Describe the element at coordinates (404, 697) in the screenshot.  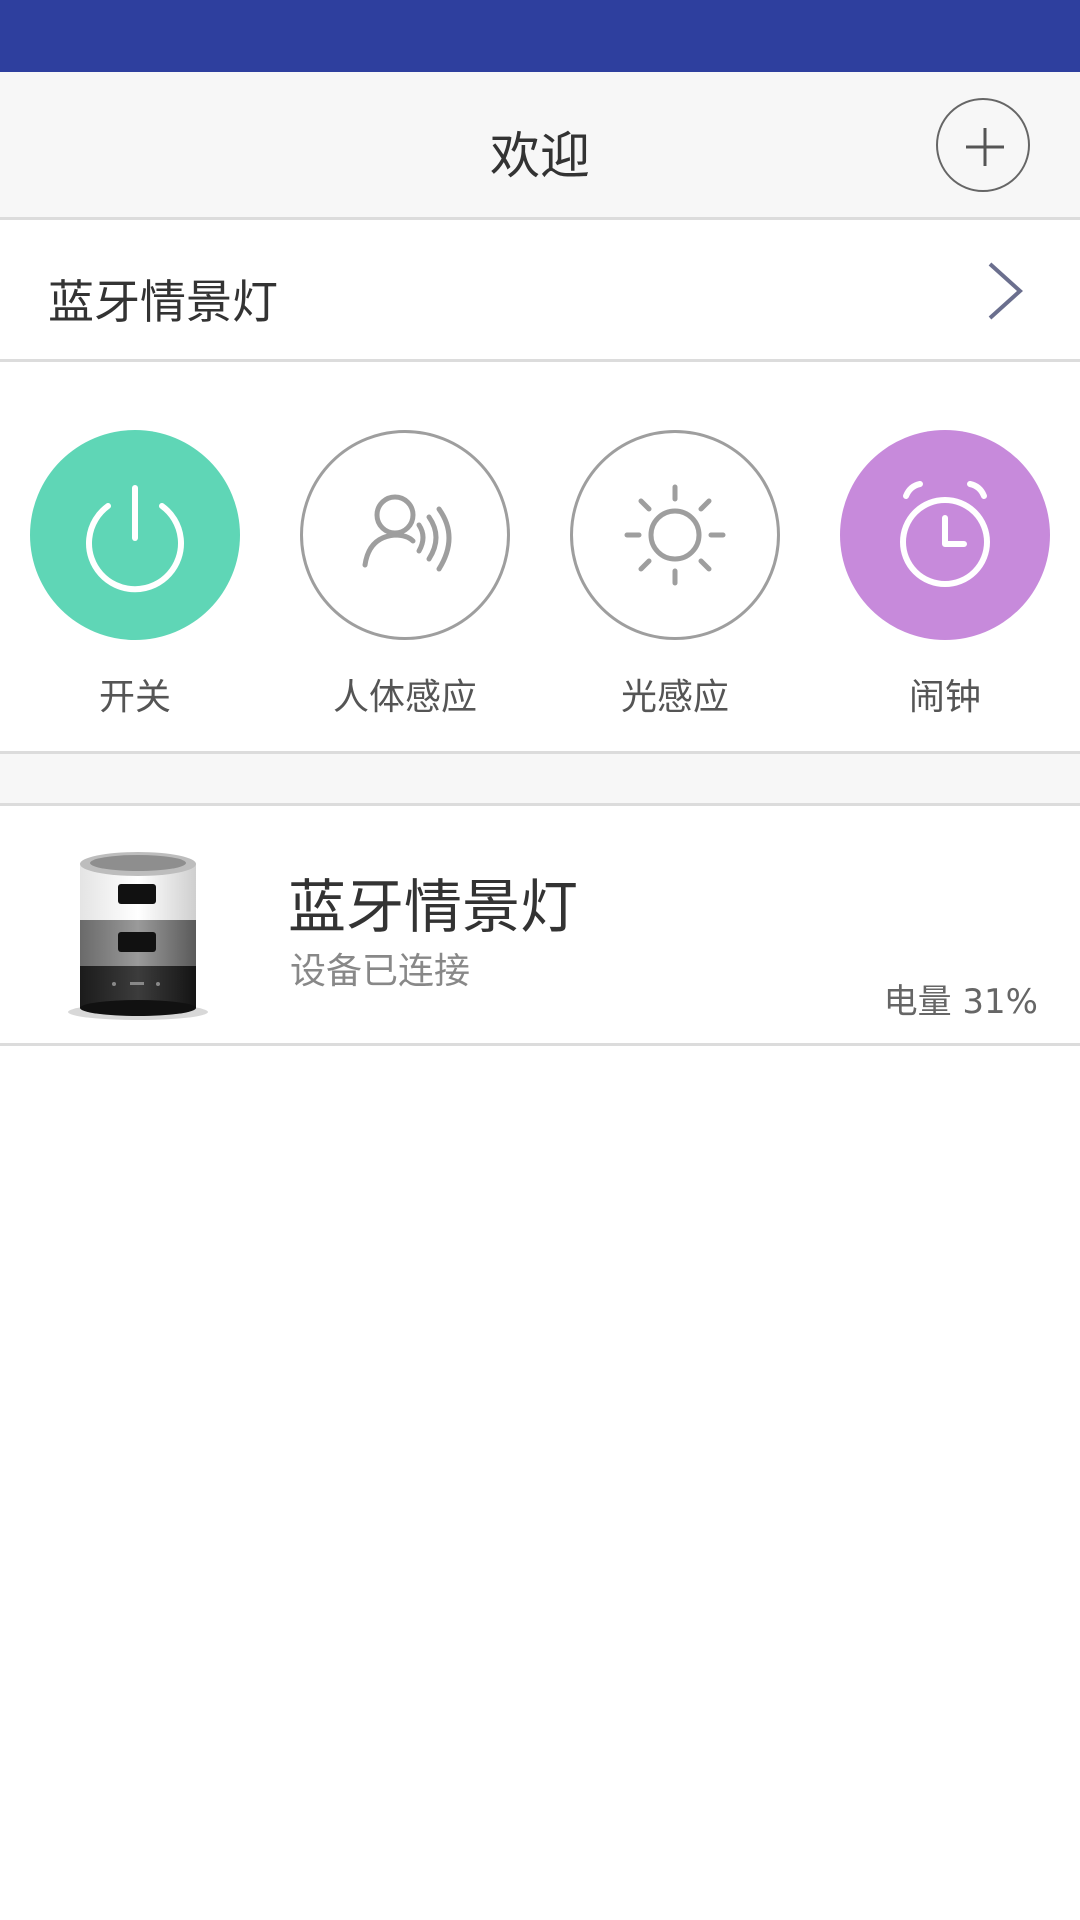
I see `function-label: 人体感应` at that location.